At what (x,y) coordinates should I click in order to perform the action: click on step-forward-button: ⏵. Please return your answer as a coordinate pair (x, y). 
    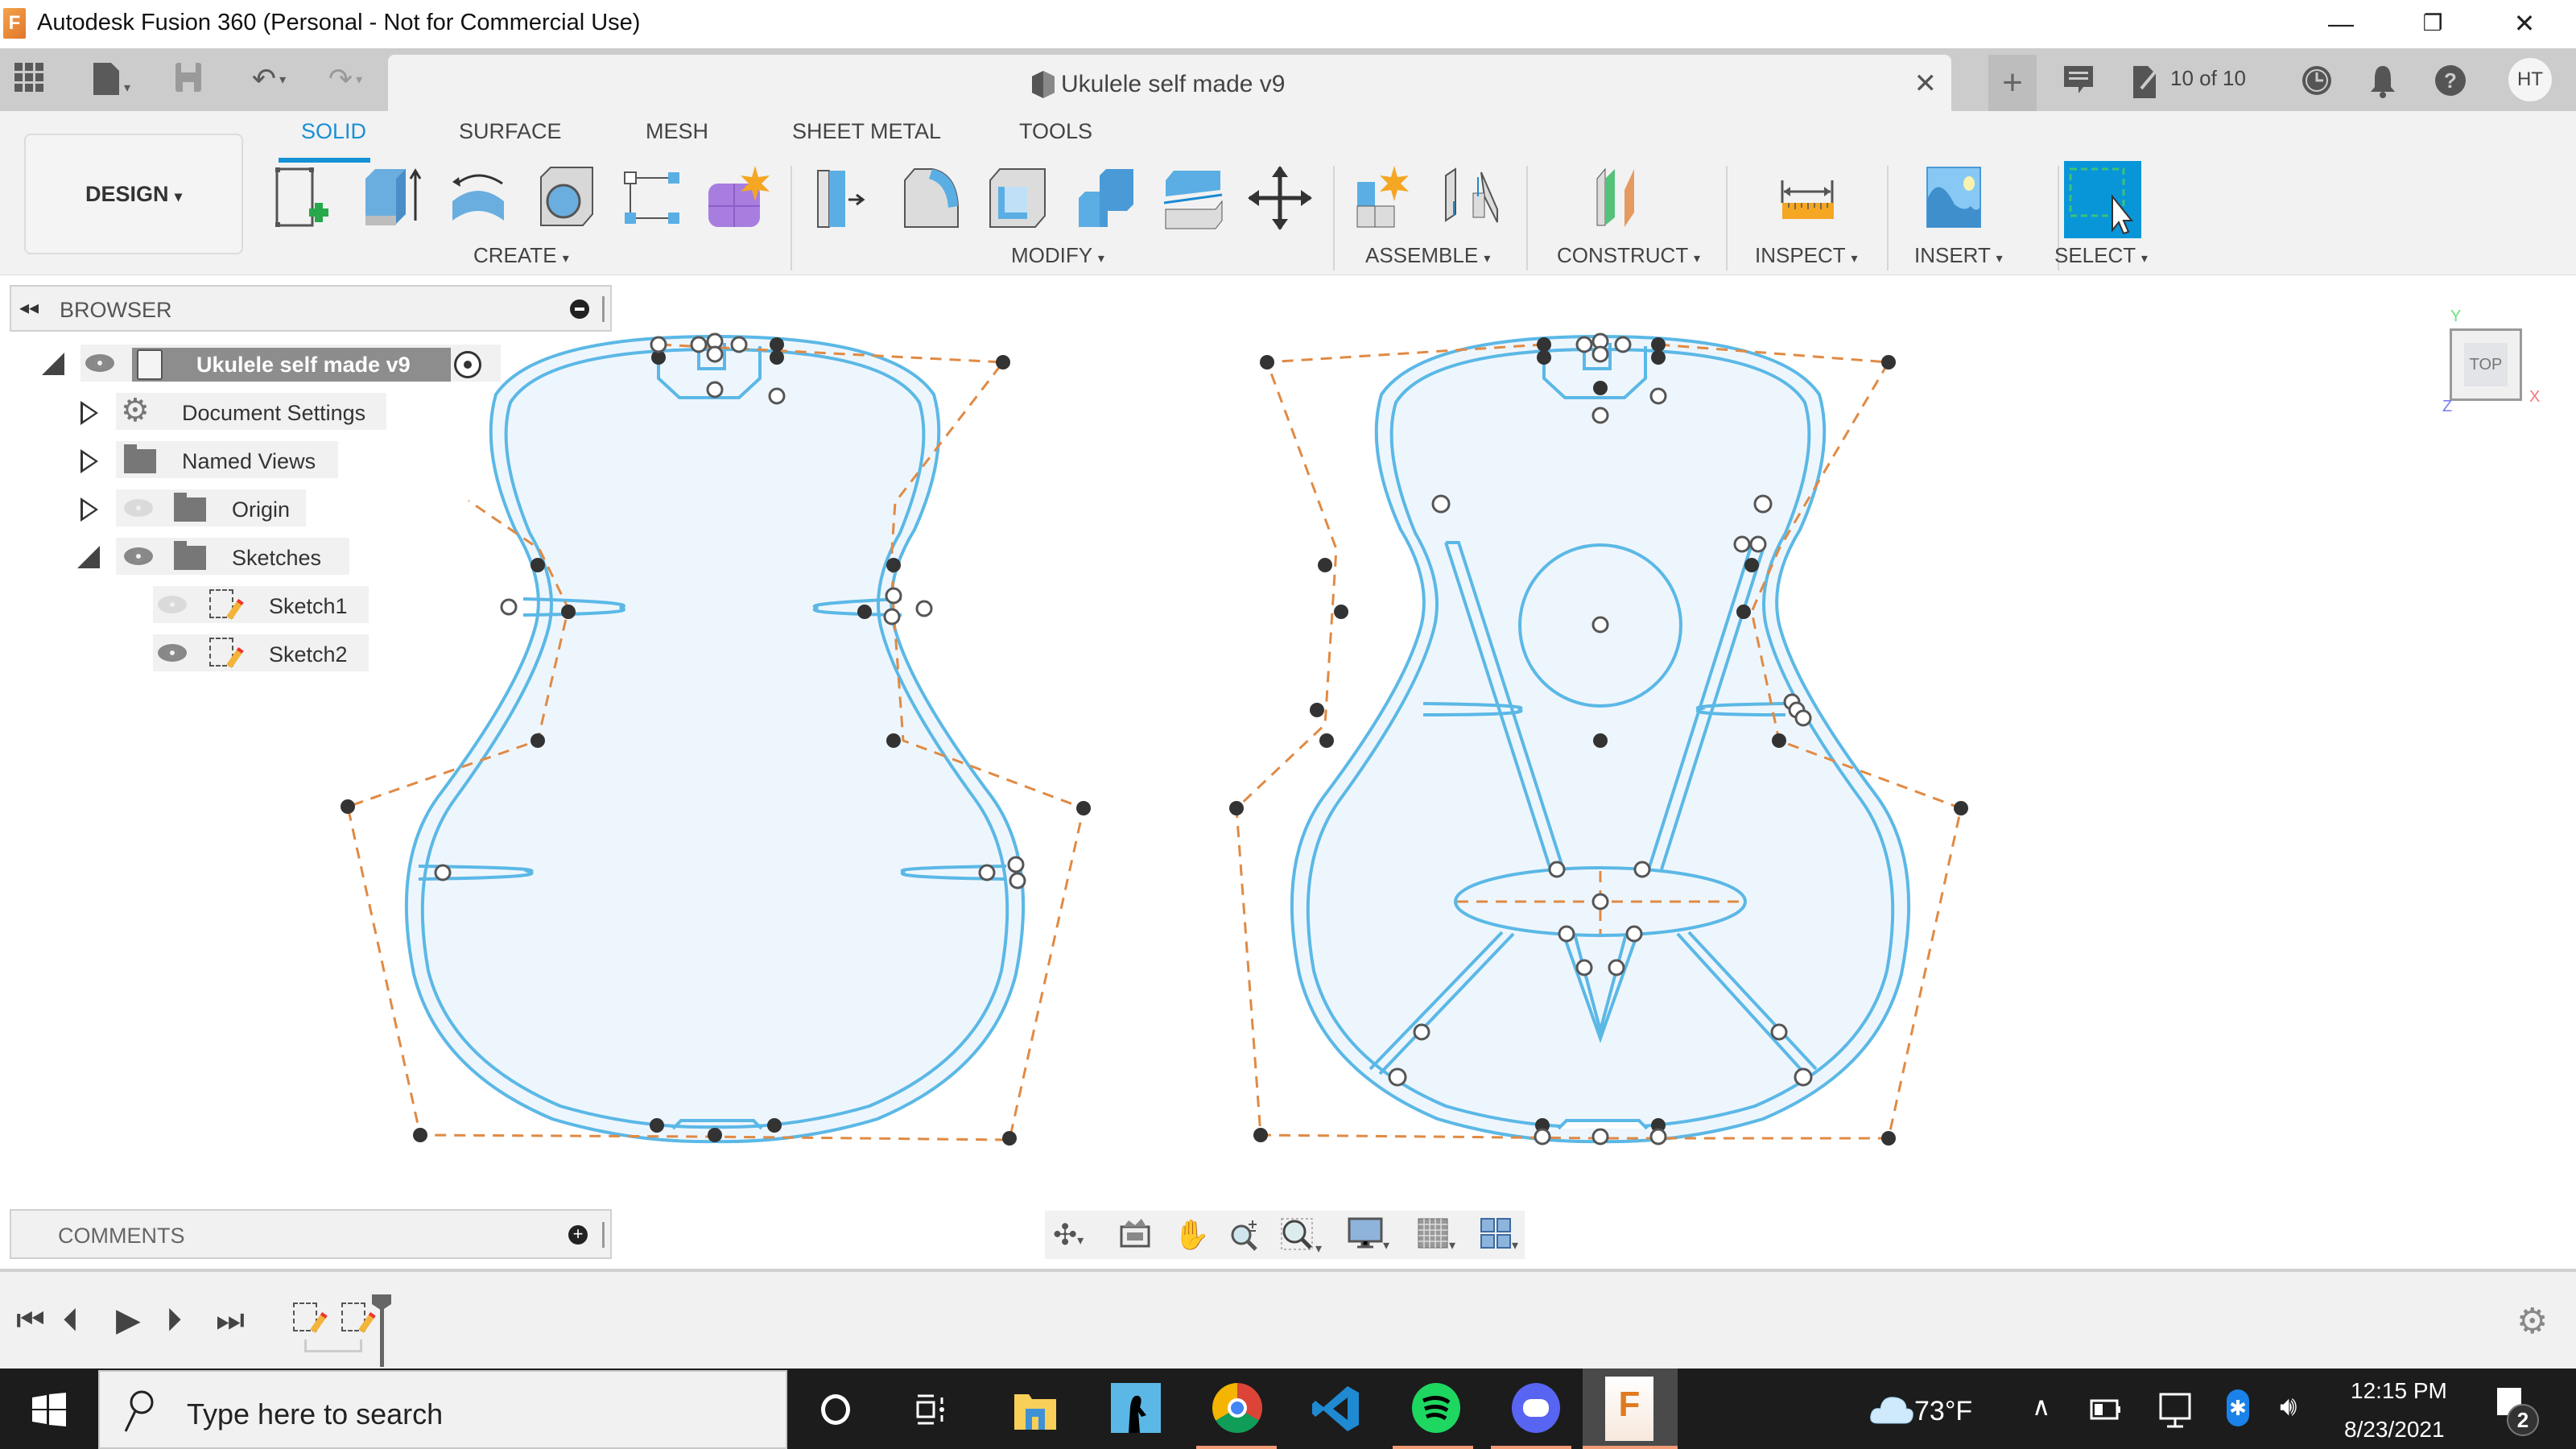
    Looking at the image, I should click on (174, 1320).